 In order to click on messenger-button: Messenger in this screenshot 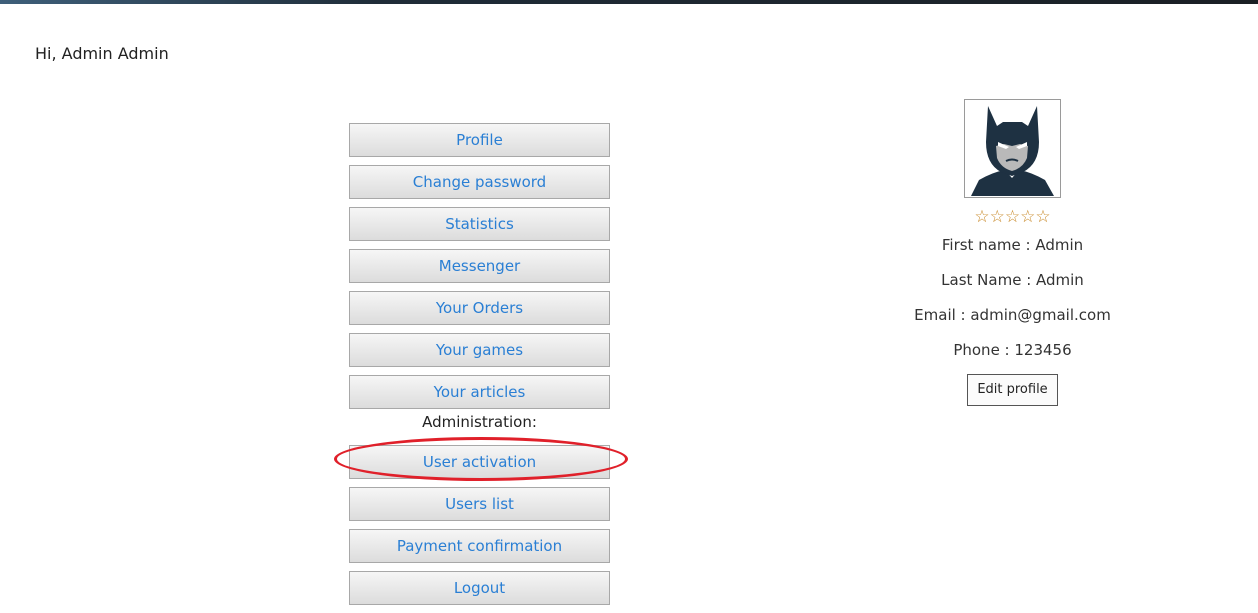, I will do `click(479, 266)`.